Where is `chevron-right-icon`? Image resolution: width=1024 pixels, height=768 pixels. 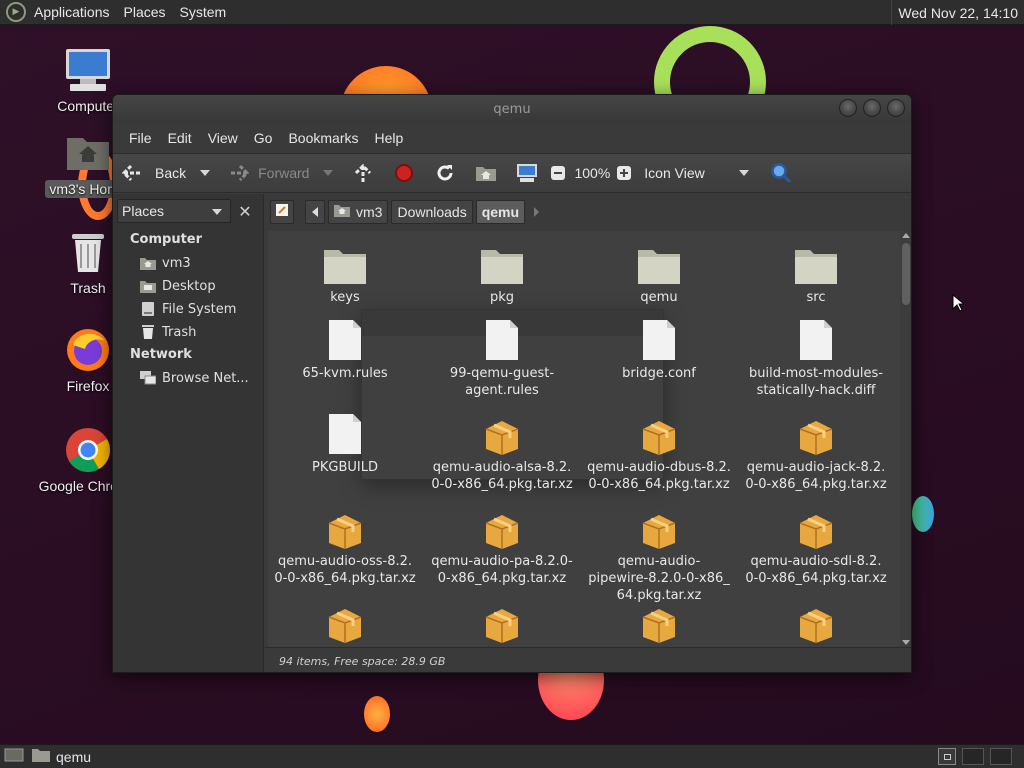 chevron-right-icon is located at coordinates (537, 211).